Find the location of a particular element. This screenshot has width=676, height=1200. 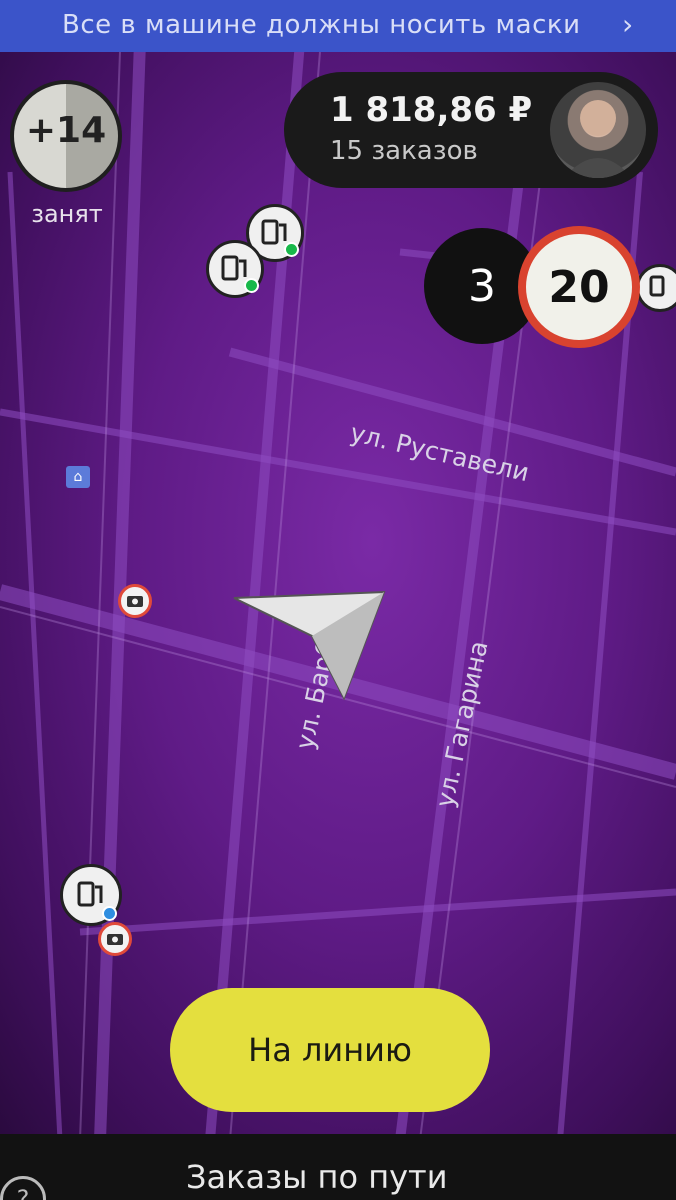

orders-count: 15 заказов is located at coordinates (404, 151).